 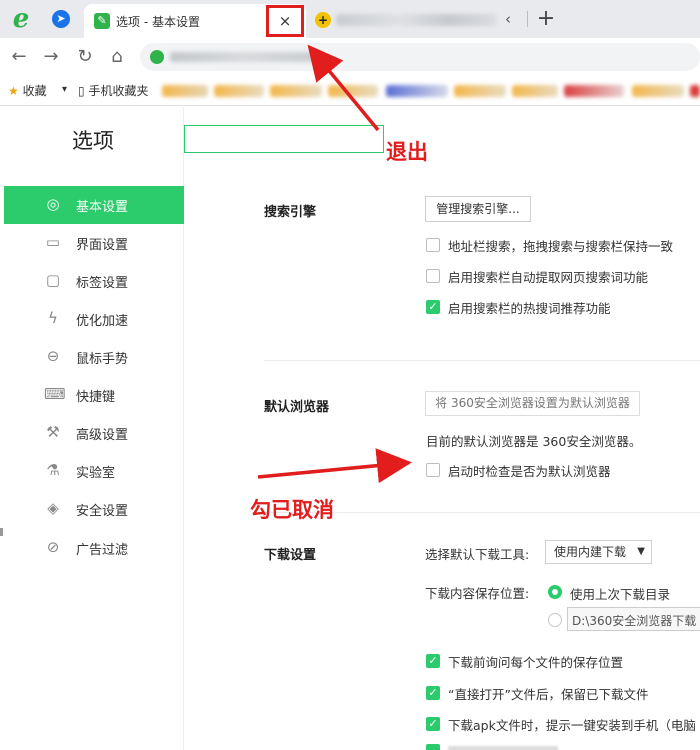 What do you see at coordinates (334, 466) in the screenshot?
I see `unchecked-arrow` at bounding box center [334, 466].